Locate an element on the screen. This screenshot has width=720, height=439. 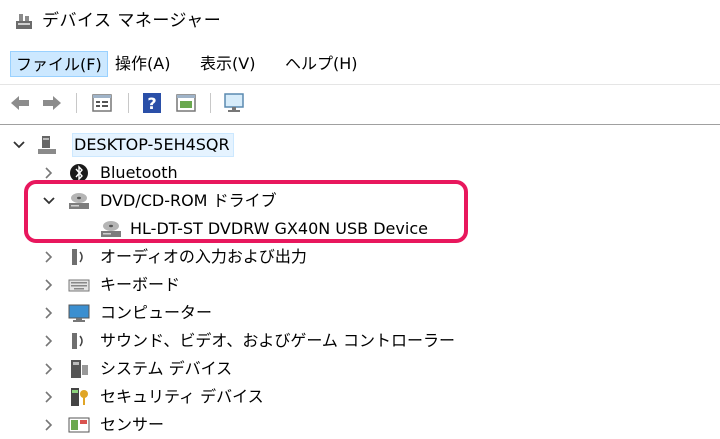
tree-root: DESKTOP-5EH4SQR is located at coordinates (360, 145).